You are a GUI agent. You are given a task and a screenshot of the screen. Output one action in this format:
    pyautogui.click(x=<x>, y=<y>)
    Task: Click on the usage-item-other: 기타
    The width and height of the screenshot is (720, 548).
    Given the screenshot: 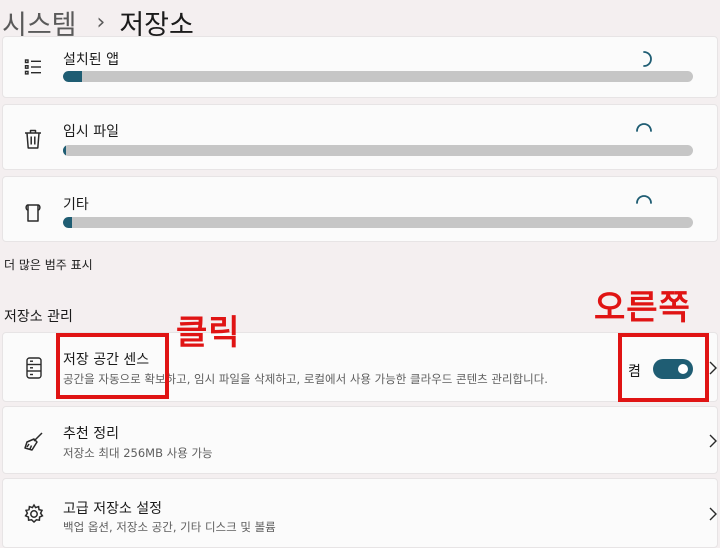 What is the action you would take?
    pyautogui.click(x=360, y=209)
    